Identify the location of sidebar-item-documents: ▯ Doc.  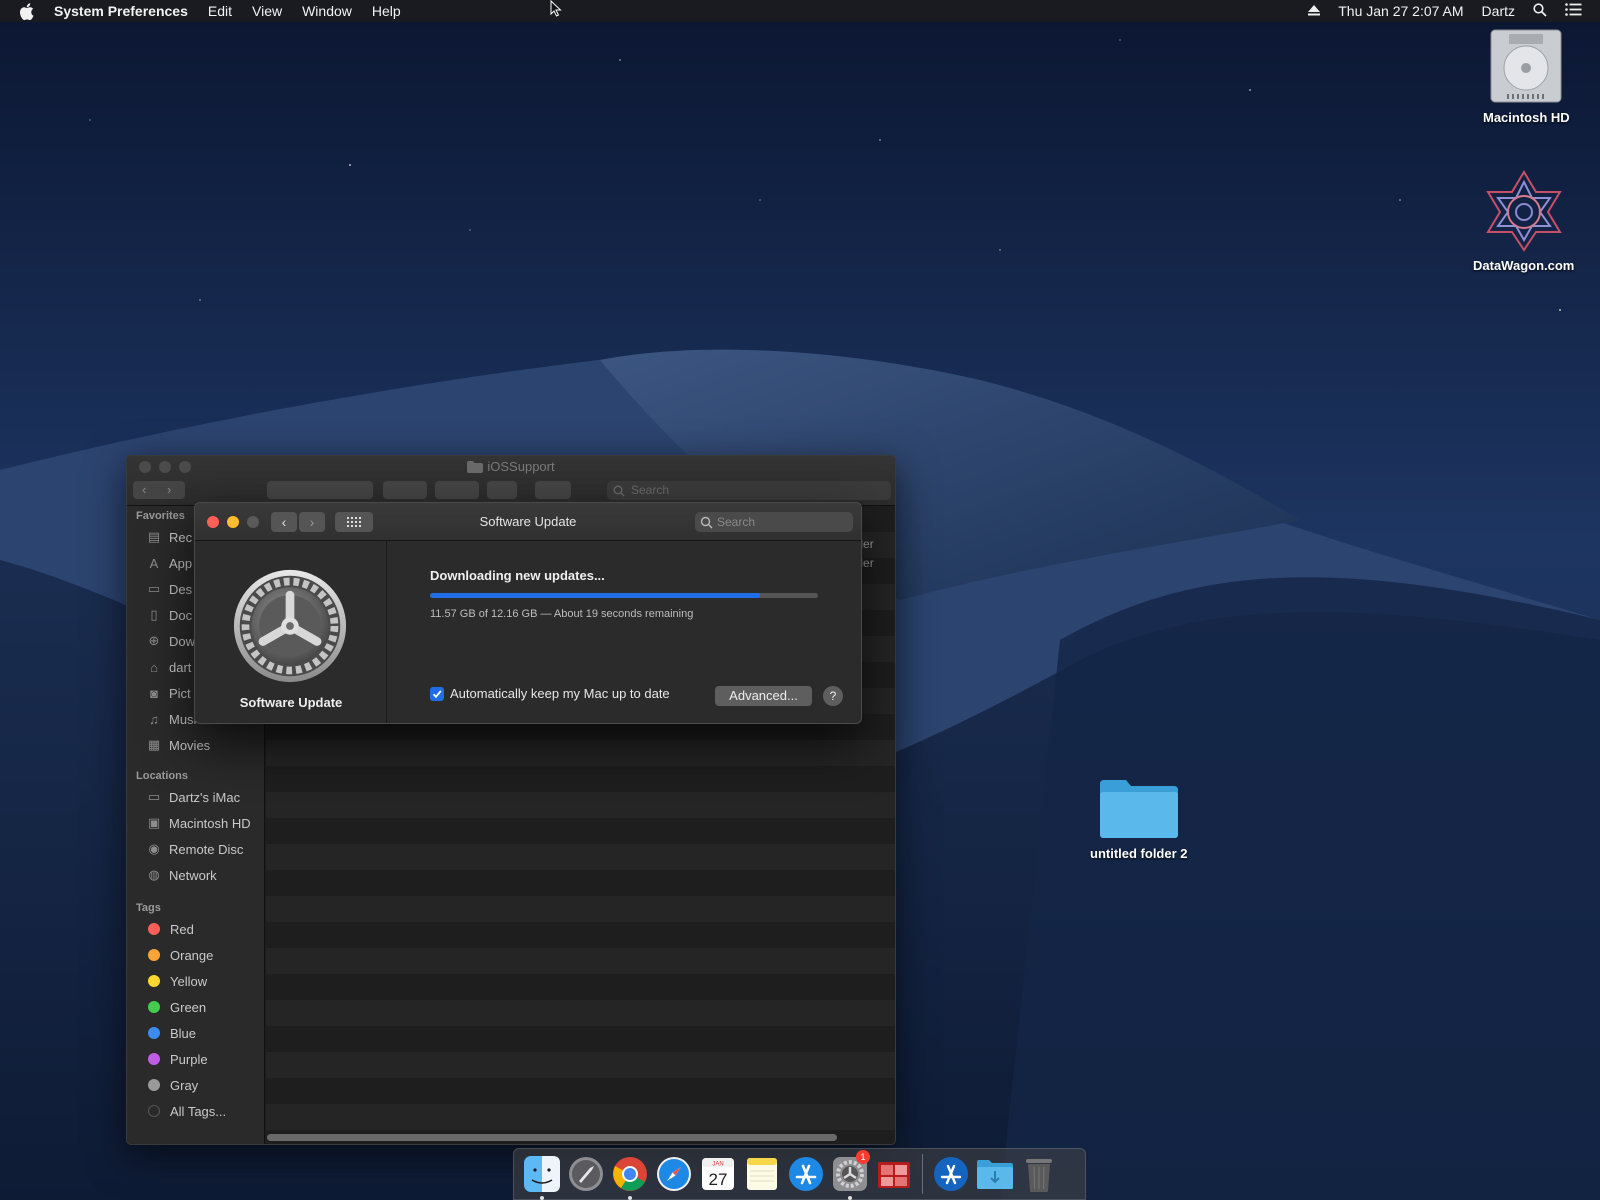
(159, 615).